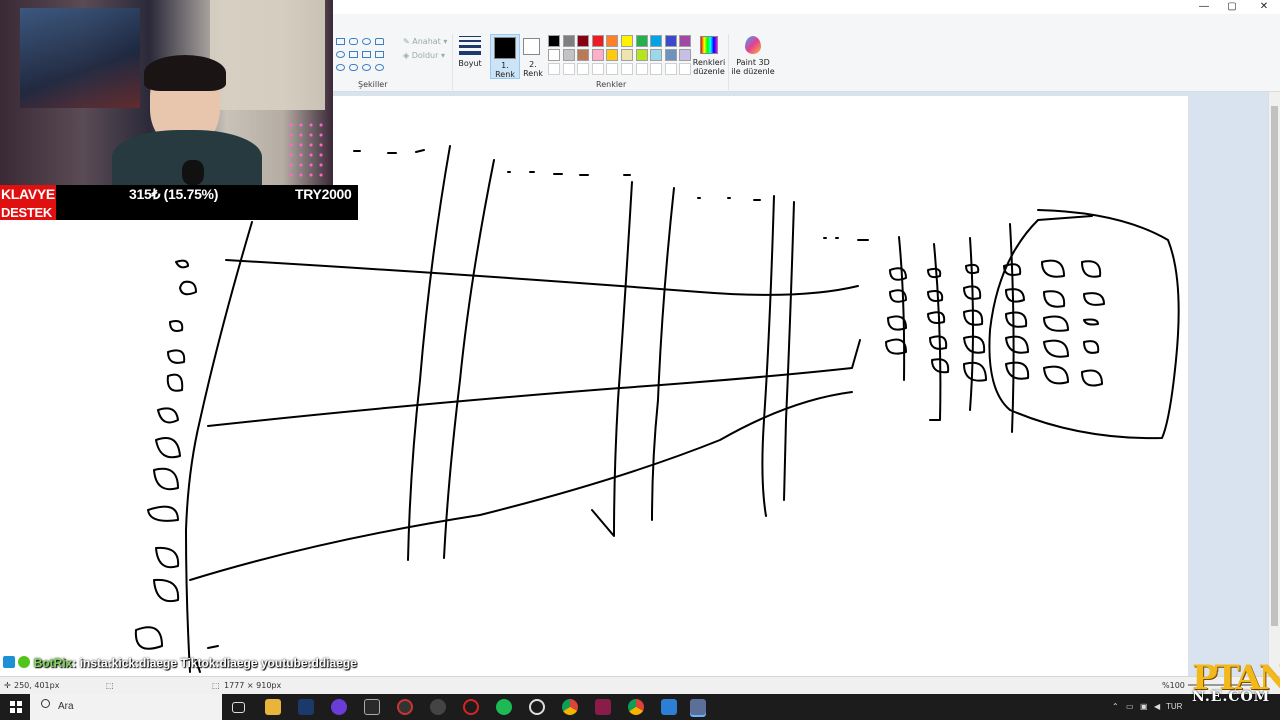 The height and width of the screenshot is (720, 1280). I want to click on paint3d-button: Paint 3D ile düzenle, so click(753, 56).